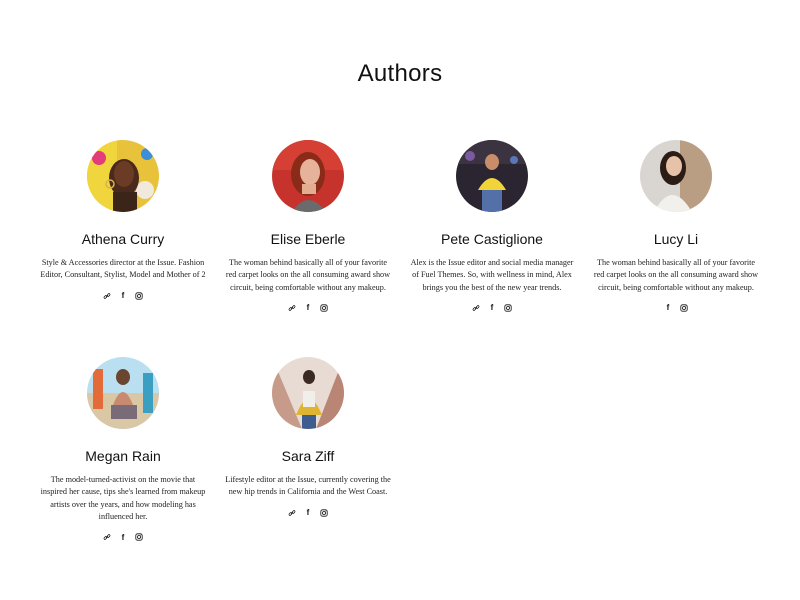 The image size is (800, 600). Describe the element at coordinates (308, 239) in the screenshot. I see `author-name: Elise Eberle` at that location.